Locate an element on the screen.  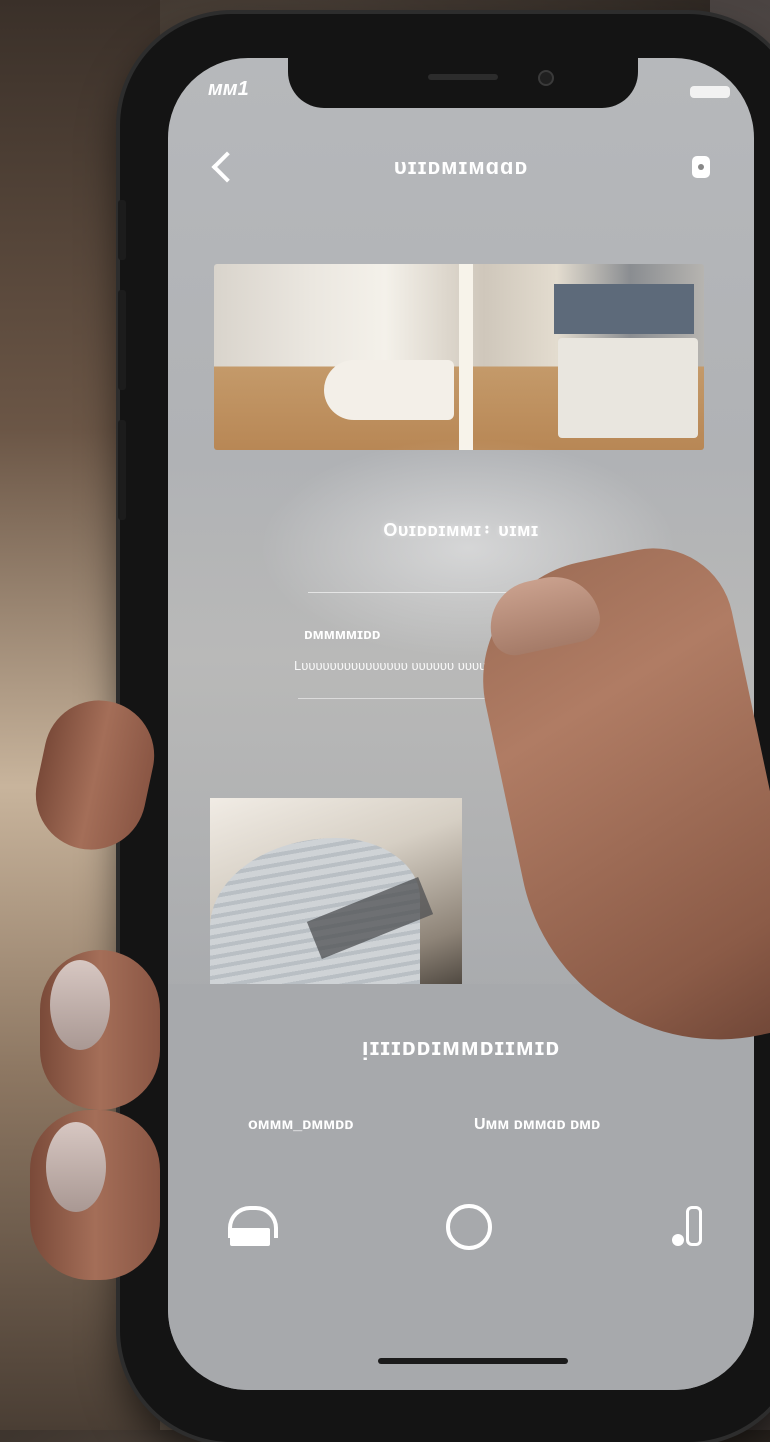
battery-icon is located at coordinates (710, 92).